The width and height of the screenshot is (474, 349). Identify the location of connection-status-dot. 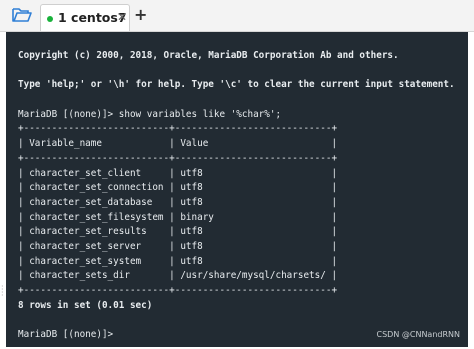
(50, 19).